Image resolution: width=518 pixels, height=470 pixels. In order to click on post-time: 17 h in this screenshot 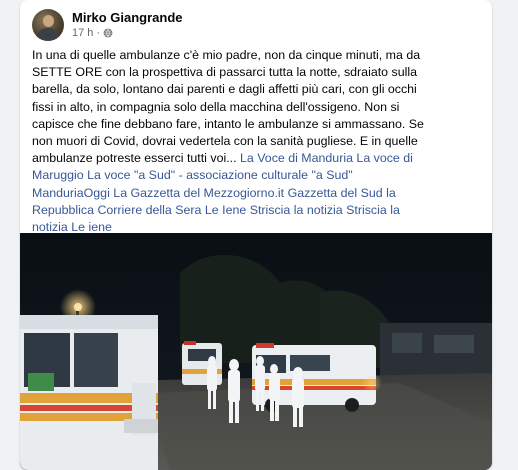, I will do `click(82, 33)`.